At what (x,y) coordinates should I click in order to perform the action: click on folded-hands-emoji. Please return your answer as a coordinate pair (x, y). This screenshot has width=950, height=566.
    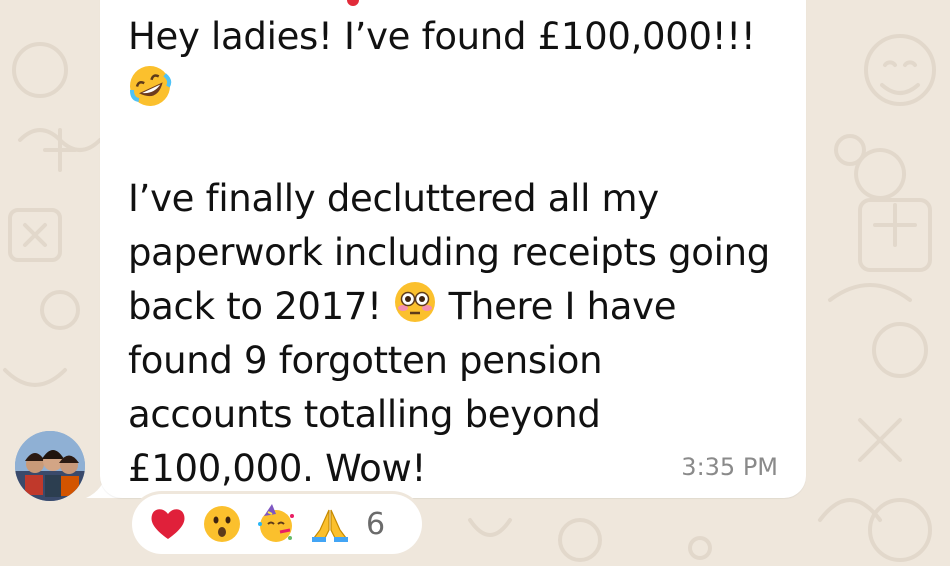
    Looking at the image, I should click on (330, 524).